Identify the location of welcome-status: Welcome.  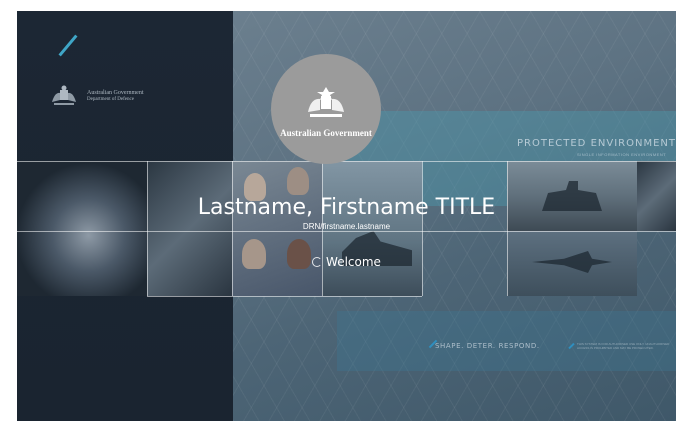
(346, 262).